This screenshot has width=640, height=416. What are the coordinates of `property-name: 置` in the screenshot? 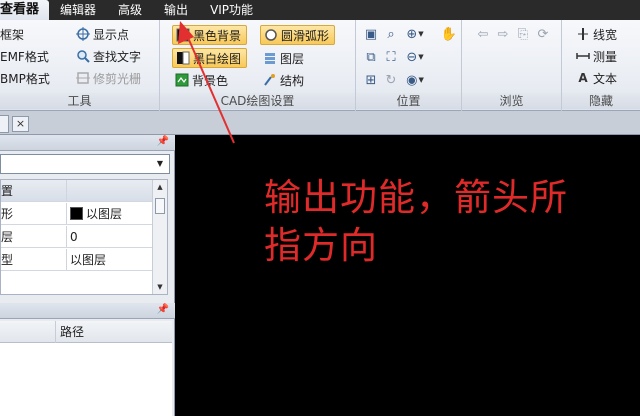 It's located at (34, 190).